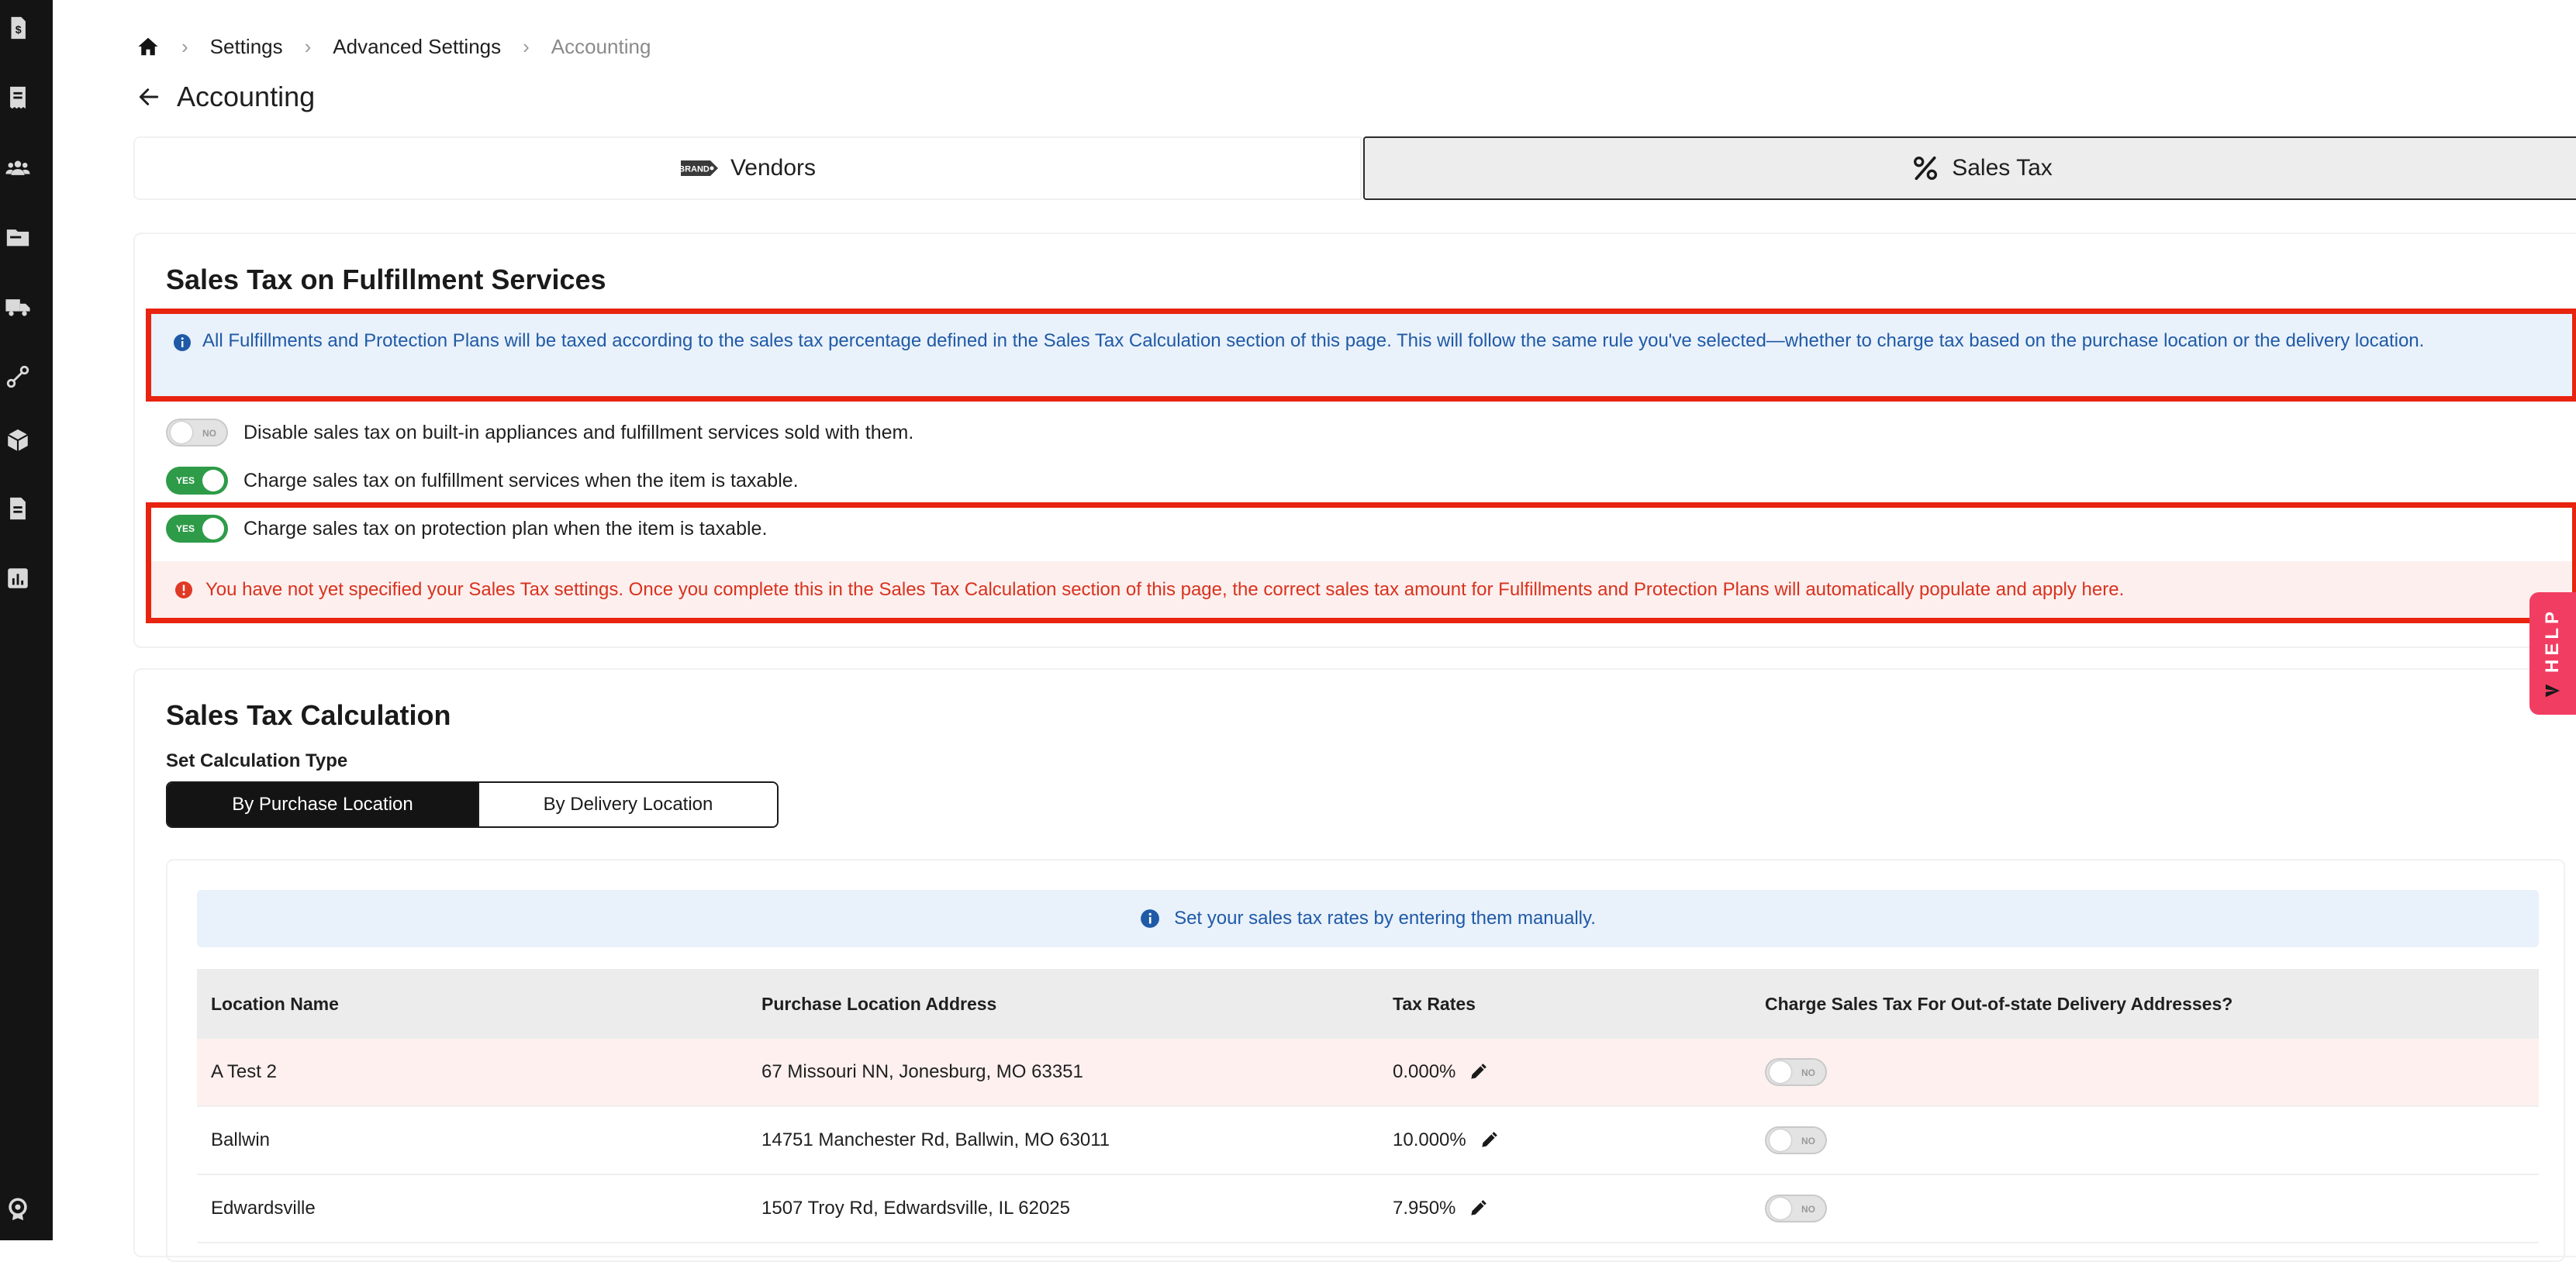 The width and height of the screenshot is (2576, 1262). What do you see at coordinates (18, 578) in the screenshot?
I see `chart-icon` at bounding box center [18, 578].